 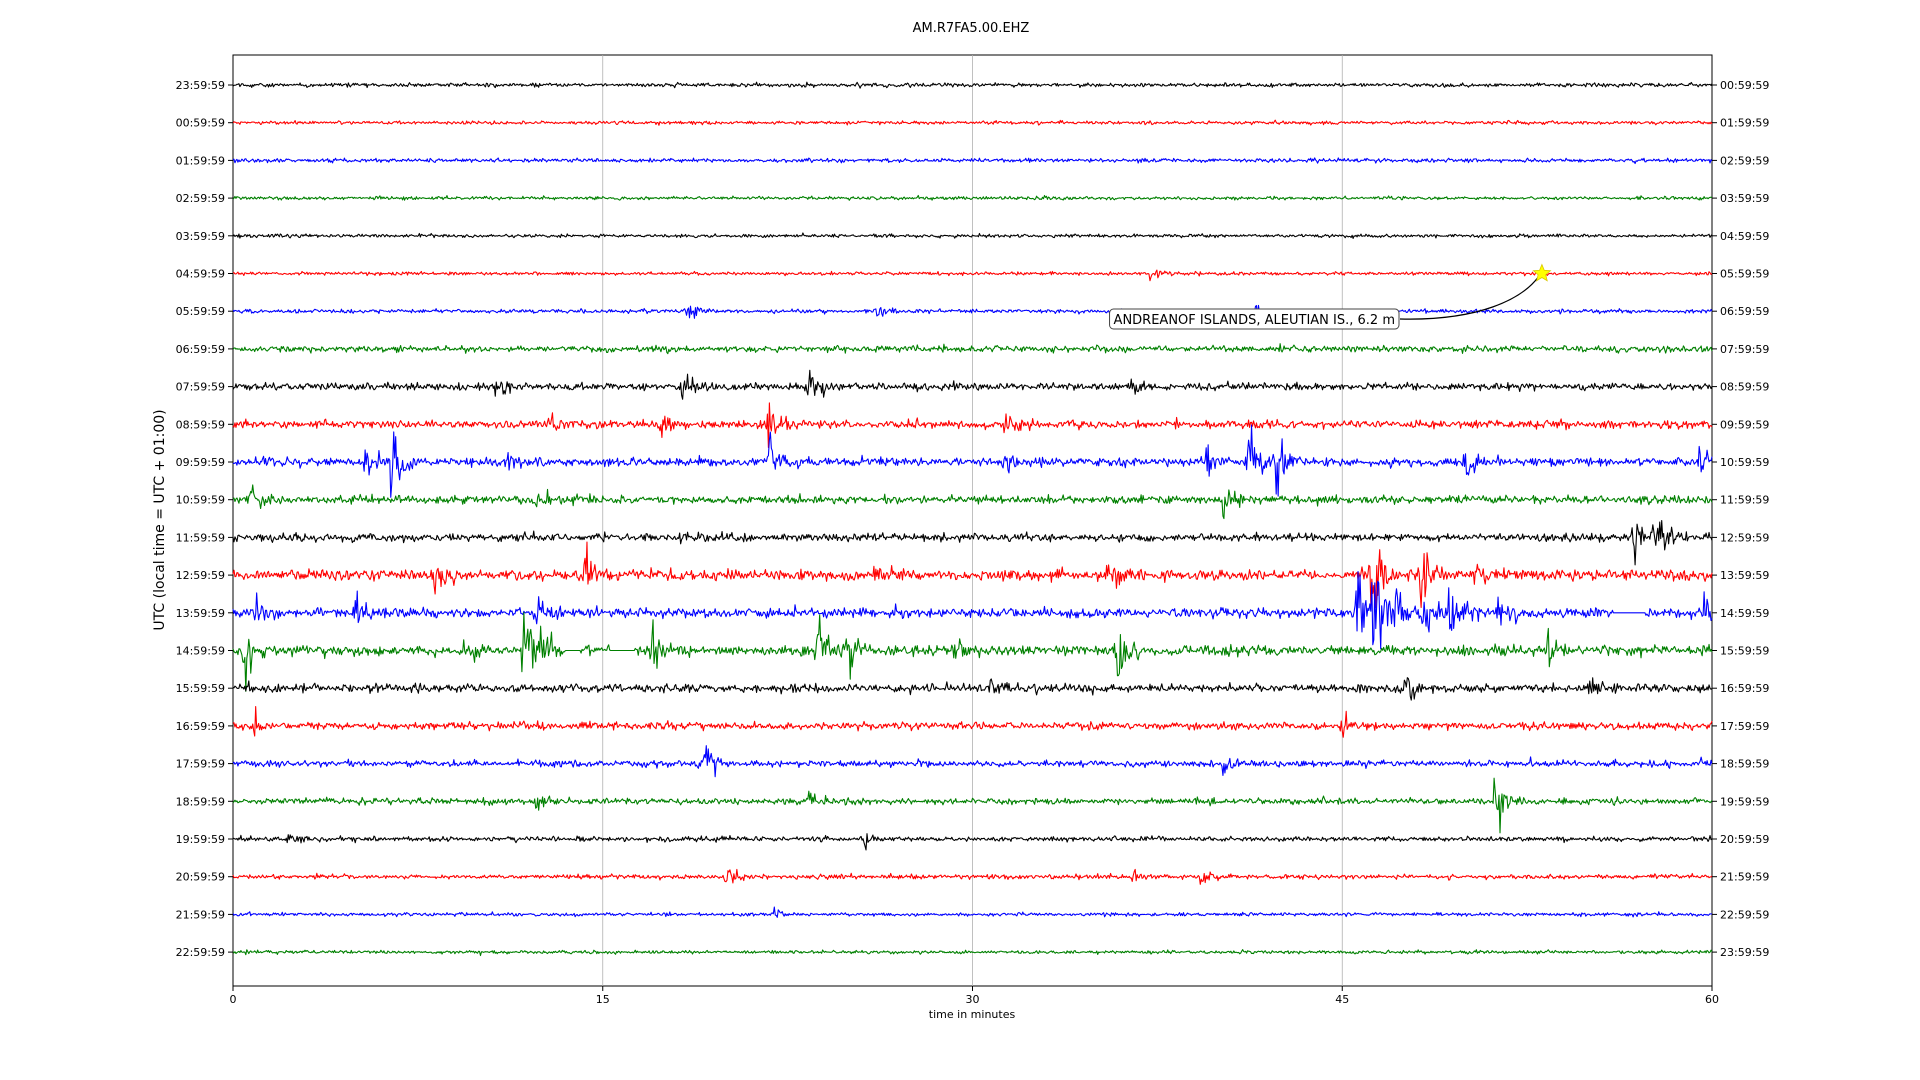 What do you see at coordinates (1469, 298) in the screenshot?
I see `annotation-leader-line` at bounding box center [1469, 298].